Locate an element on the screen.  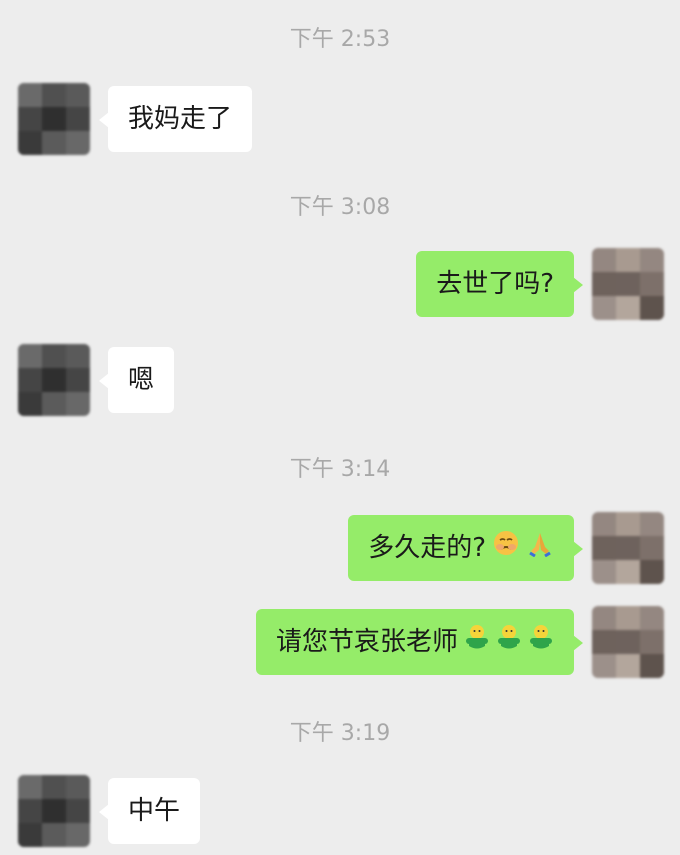
message-bubble-outgoing: 请您节哀张老师 is located at coordinates (419, 642).